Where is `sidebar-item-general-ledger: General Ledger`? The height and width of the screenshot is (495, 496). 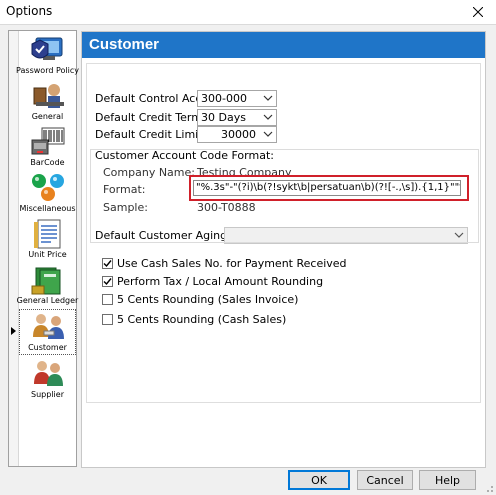
sidebar-item-general-ledger: General Ledger is located at coordinates (47, 286).